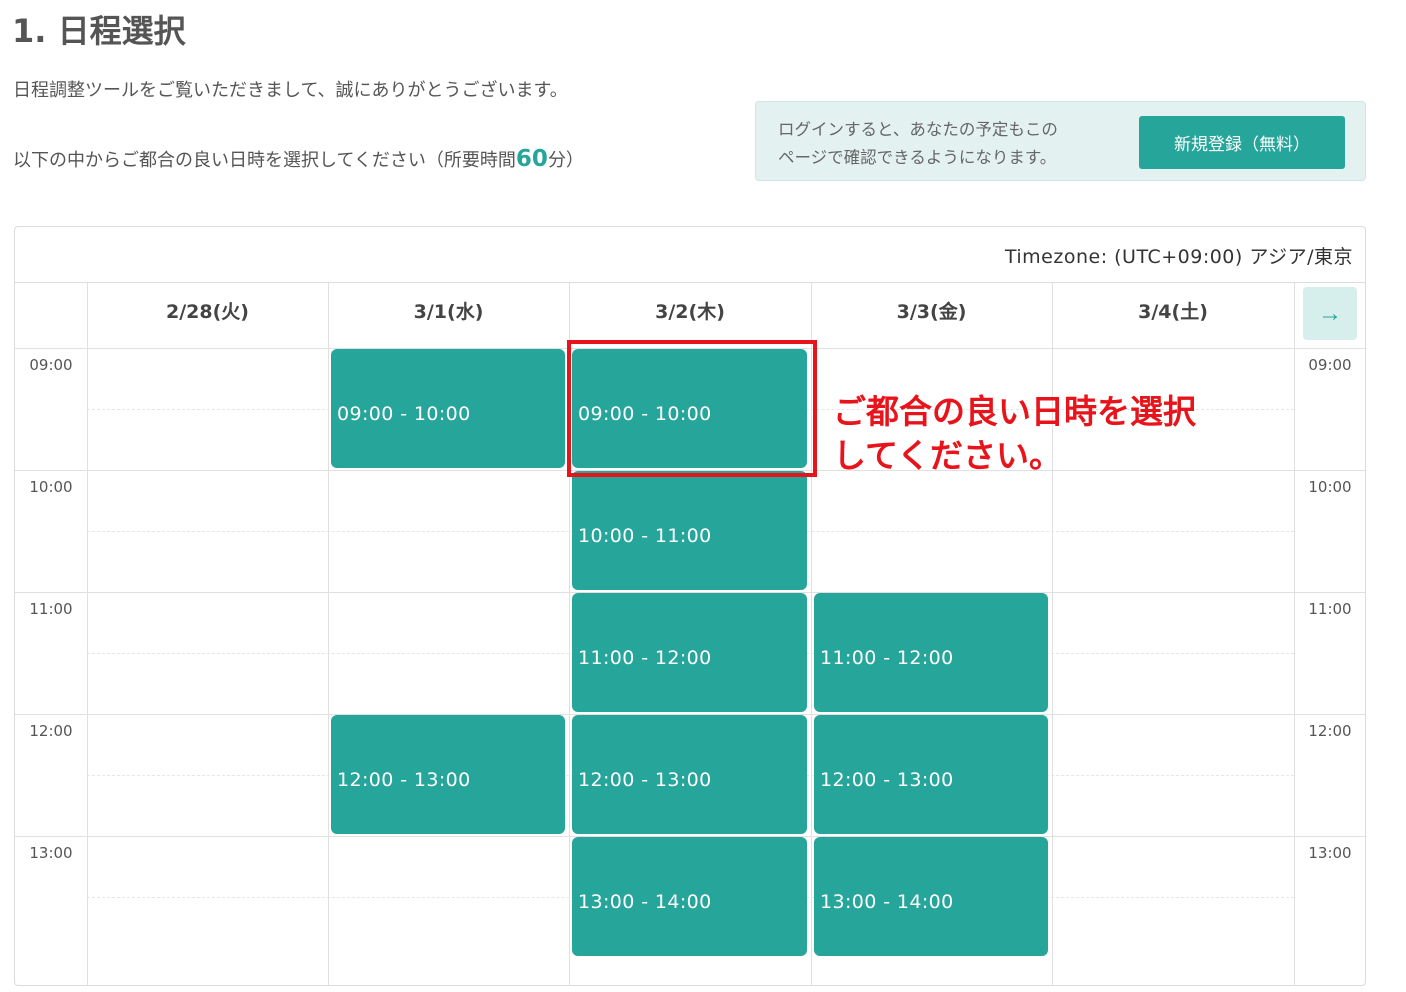 This screenshot has width=1406, height=992. I want to click on intro-text: 日程調整ツールをご覧いただきまして、誠にありがとうございます。, so click(290, 90).